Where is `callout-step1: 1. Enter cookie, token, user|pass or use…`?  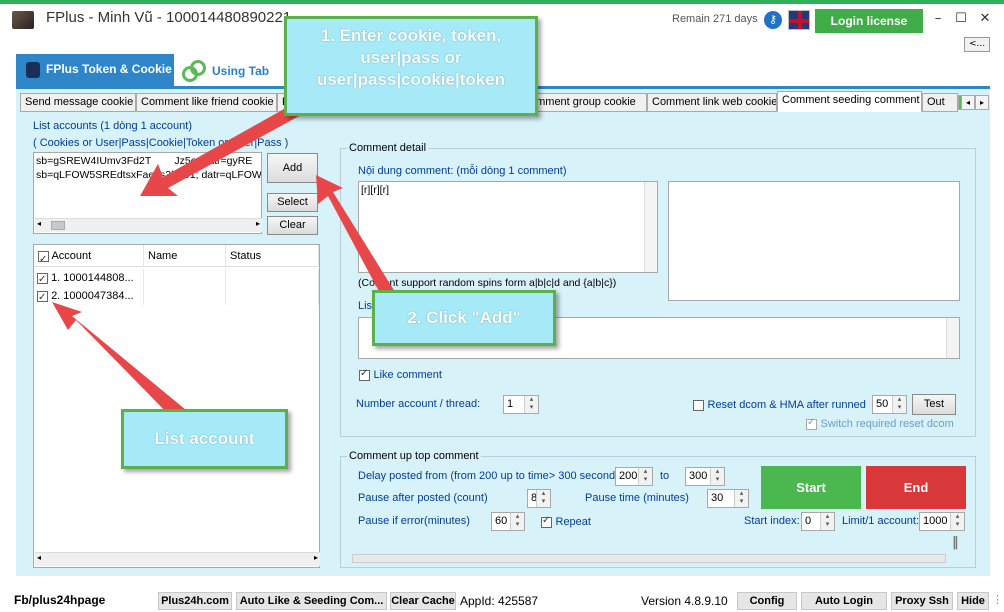
callout-step1: 1. Enter cookie, token, user|pass or use… is located at coordinates (411, 66).